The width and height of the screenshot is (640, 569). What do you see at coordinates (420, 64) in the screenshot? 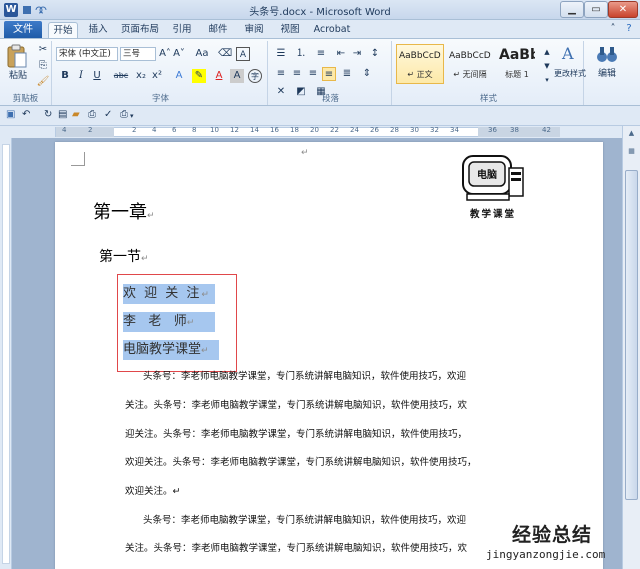
I see `style-normal: AaBbCcDd ↵ 正文` at bounding box center [420, 64].